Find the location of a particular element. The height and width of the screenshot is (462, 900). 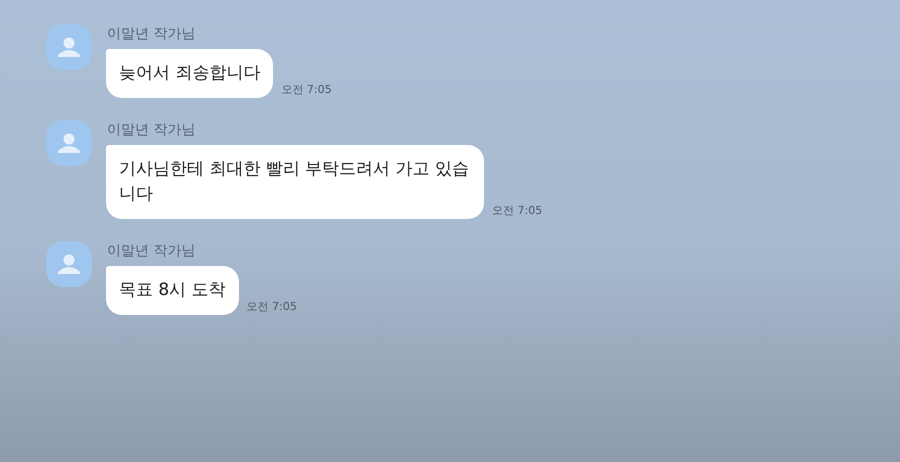

message-bubble: 목표 8시 도착 is located at coordinates (172, 290).